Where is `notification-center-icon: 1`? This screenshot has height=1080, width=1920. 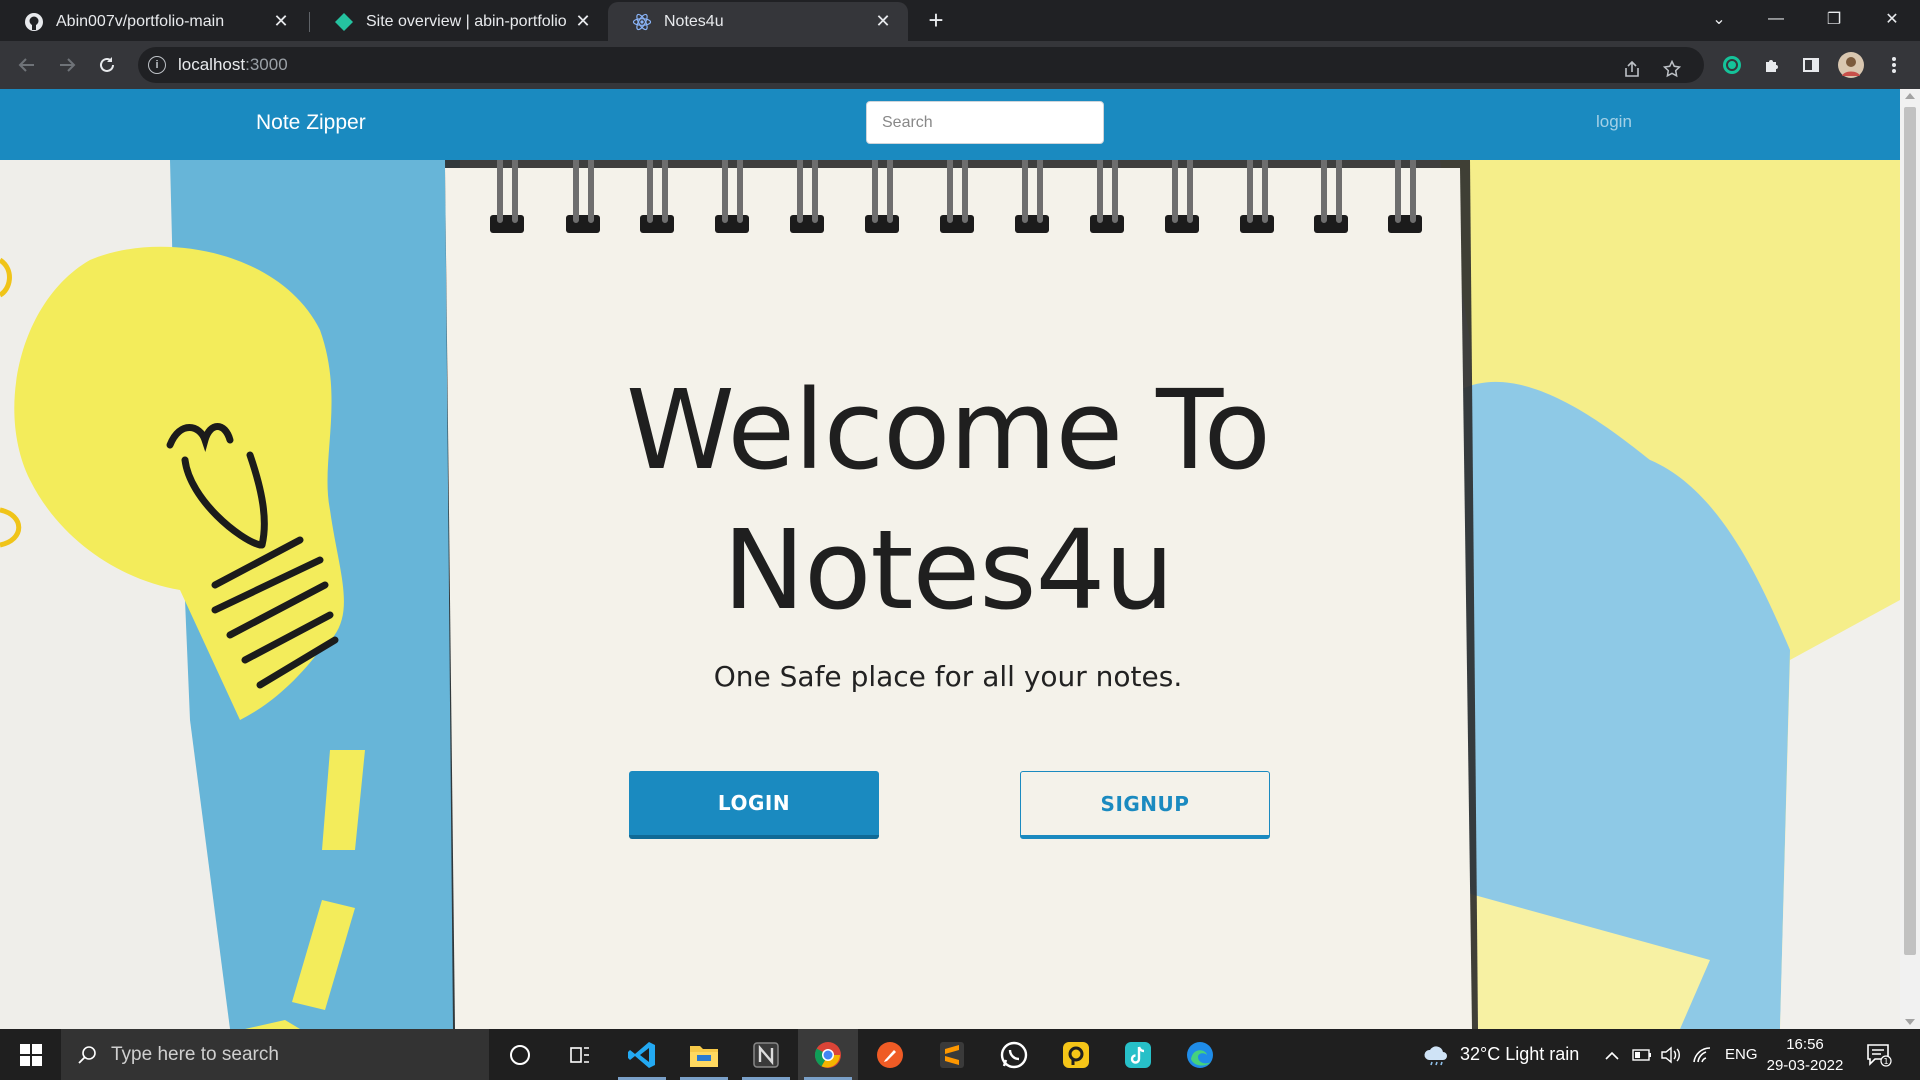
notification-center-icon: 1 is located at coordinates (1879, 1054).